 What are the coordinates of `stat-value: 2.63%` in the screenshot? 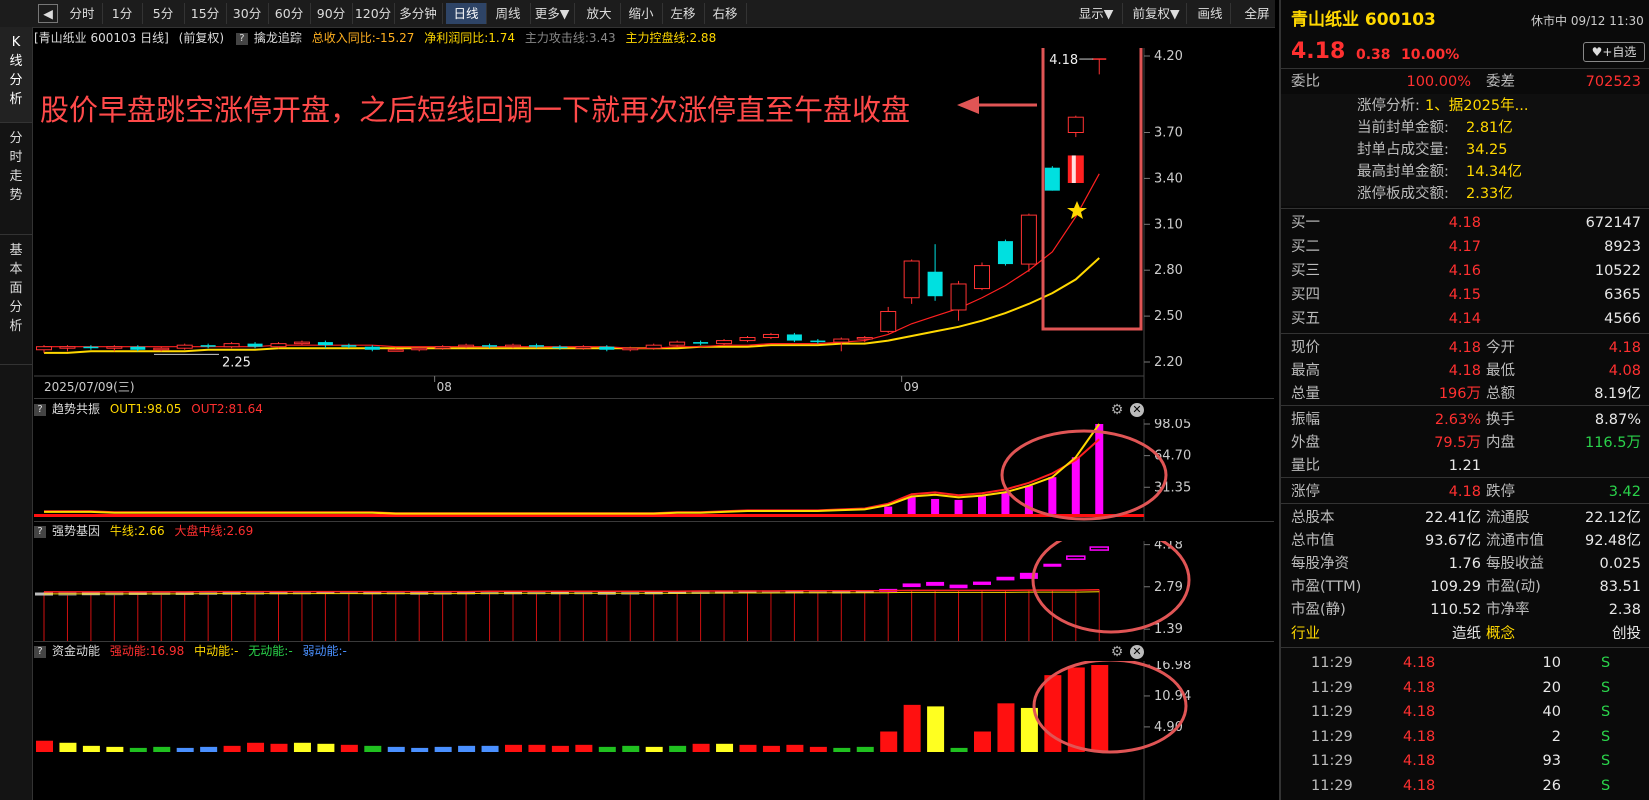 It's located at (1457, 420).